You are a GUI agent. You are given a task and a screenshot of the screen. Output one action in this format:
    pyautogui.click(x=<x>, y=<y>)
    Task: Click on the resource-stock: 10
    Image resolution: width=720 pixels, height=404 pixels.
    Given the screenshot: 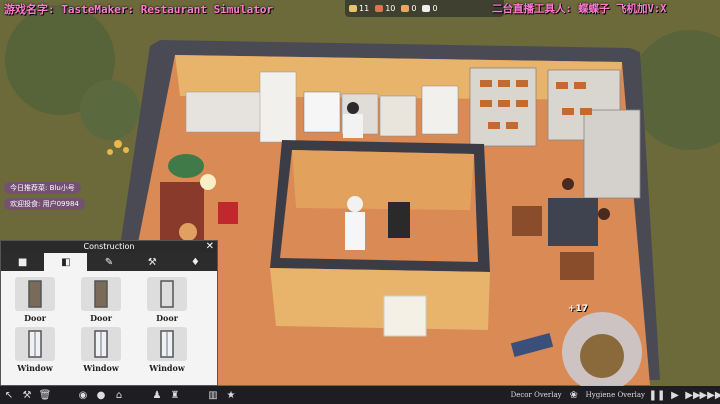 What is the action you would take?
    pyautogui.click(x=385, y=8)
    